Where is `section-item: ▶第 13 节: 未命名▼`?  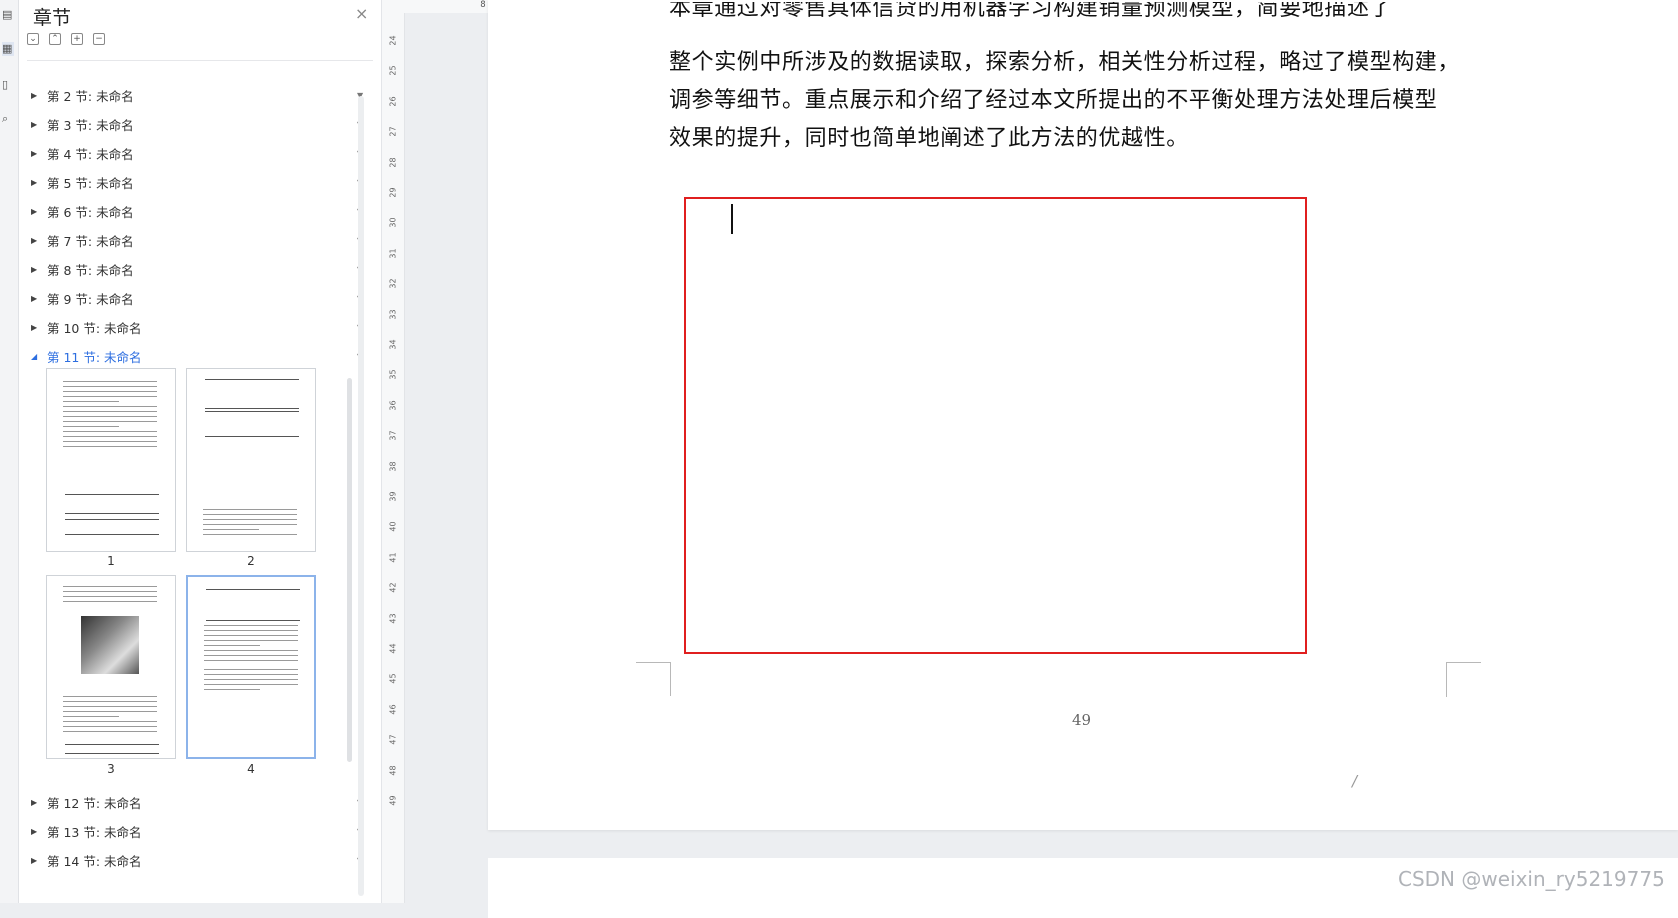
section-item: ▶第 13 节: 未命名▼ is located at coordinates (201, 831).